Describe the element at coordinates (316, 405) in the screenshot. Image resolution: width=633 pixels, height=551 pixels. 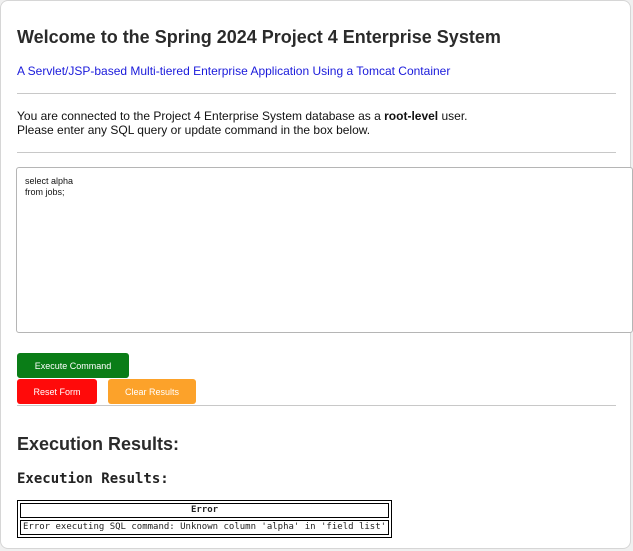
I see `divider-bottom` at that location.